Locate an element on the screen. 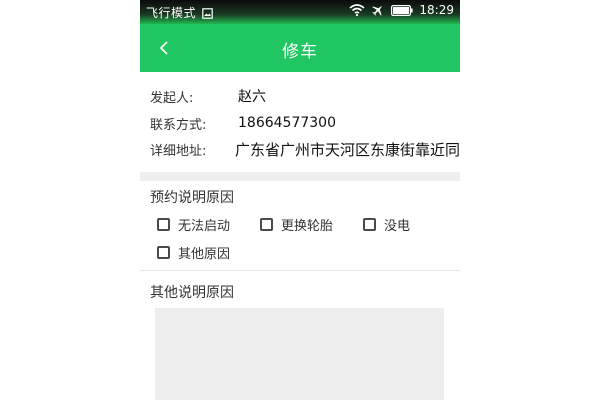 This screenshot has height=400, width=600. address-row: 详细地址: 广东省广州市天河区东康街靠近同 is located at coordinates (305, 149).